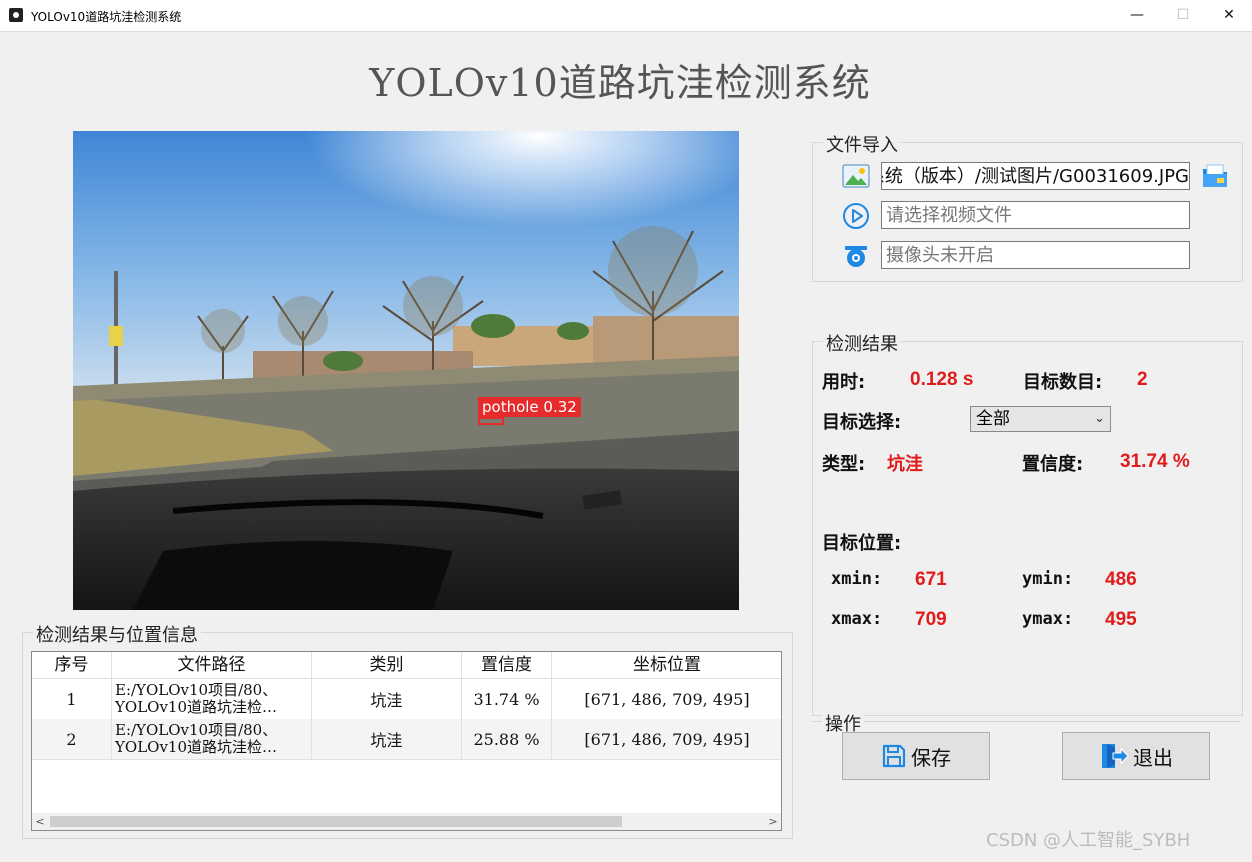 The width and height of the screenshot is (1252, 862). What do you see at coordinates (1063, 382) in the screenshot?
I see `target-count-label: 目标数目:` at bounding box center [1063, 382].